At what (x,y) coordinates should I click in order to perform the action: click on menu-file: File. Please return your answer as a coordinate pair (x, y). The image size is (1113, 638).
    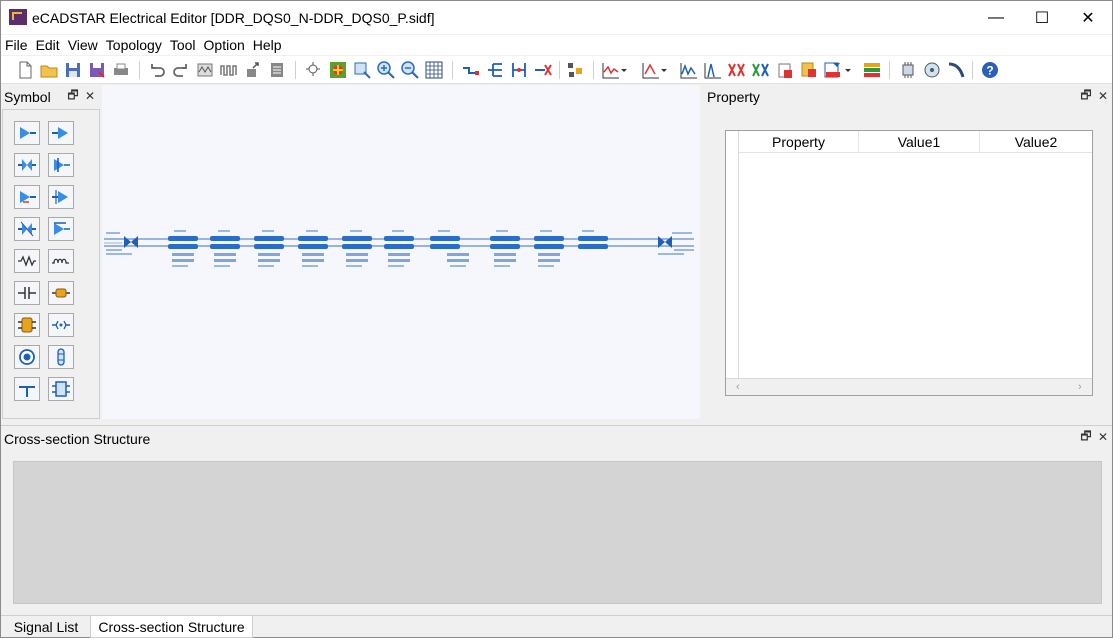
    Looking at the image, I should click on (16, 45).